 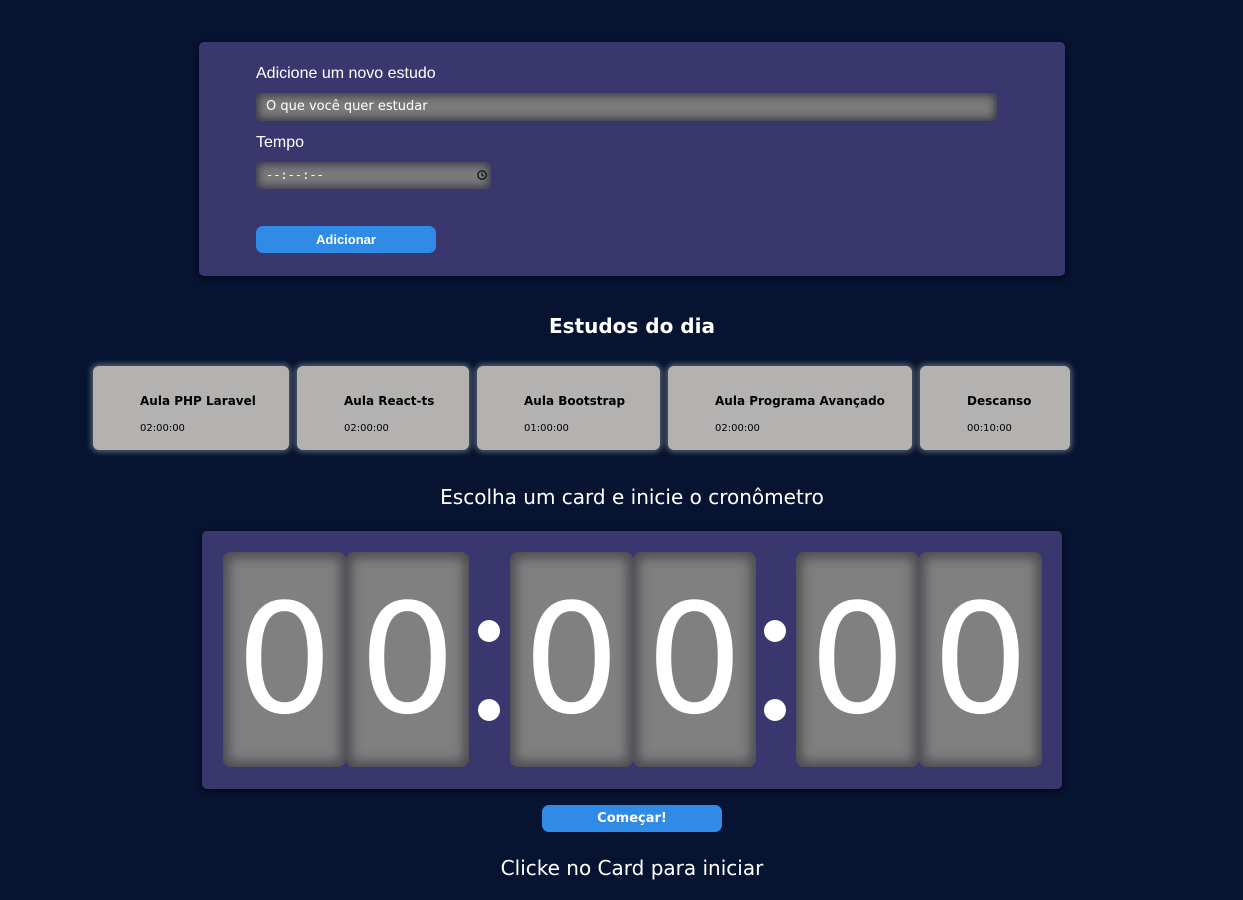 What do you see at coordinates (284, 659) in the screenshot?
I see `hours-tens-digit: 0` at bounding box center [284, 659].